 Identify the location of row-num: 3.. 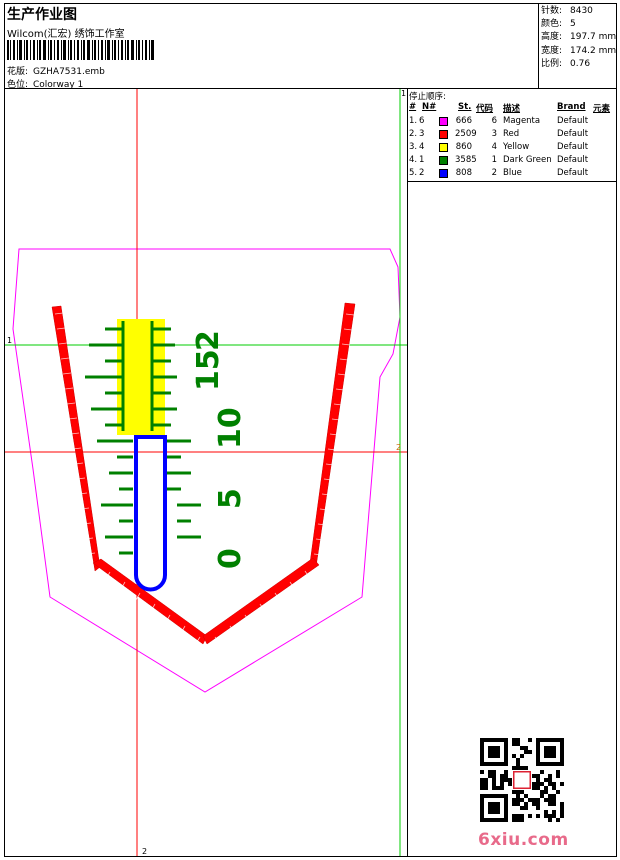
(413, 147).